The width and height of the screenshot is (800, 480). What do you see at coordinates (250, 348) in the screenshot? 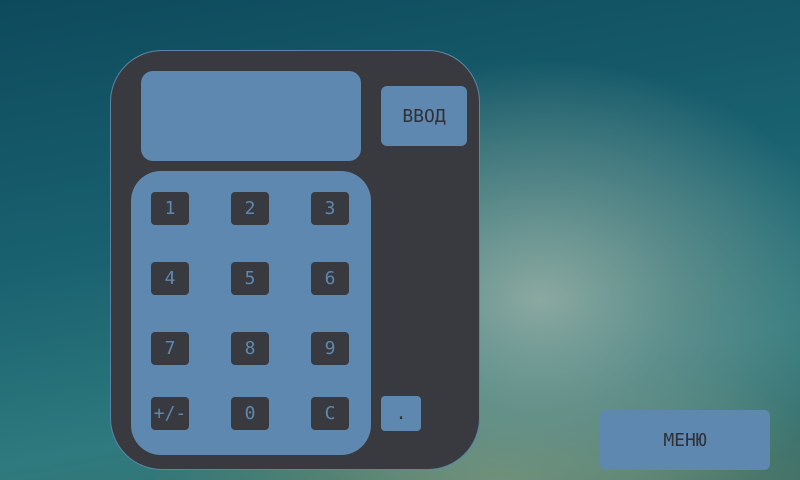
I see `key-8: 8` at bounding box center [250, 348].